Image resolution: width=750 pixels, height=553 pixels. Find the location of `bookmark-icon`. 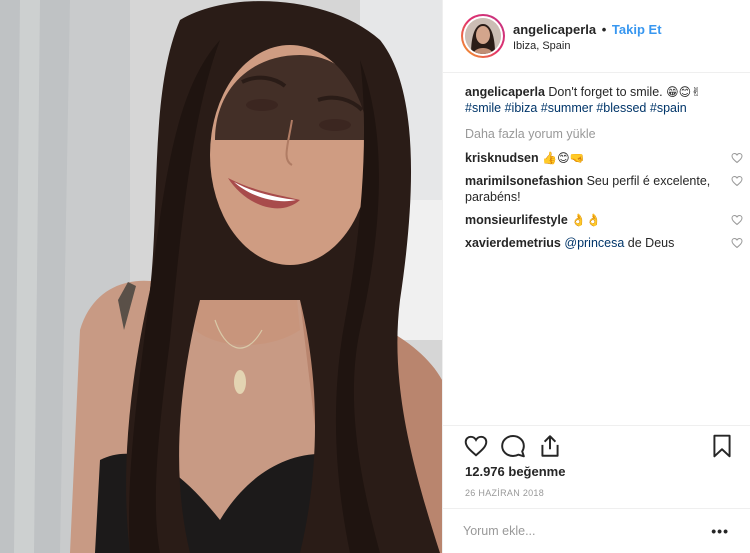

bookmark-icon is located at coordinates (722, 446).